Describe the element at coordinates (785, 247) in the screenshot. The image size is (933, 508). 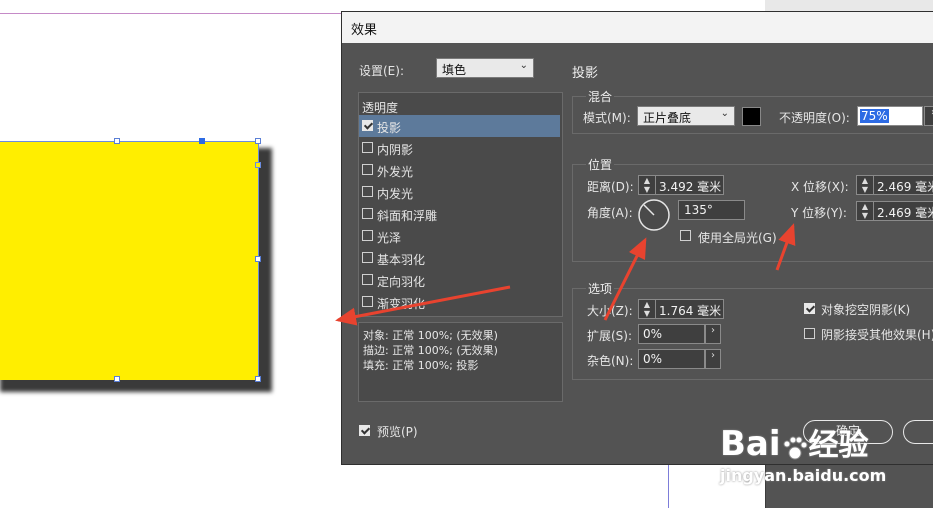
I see `arrow-to-y-offset` at that location.